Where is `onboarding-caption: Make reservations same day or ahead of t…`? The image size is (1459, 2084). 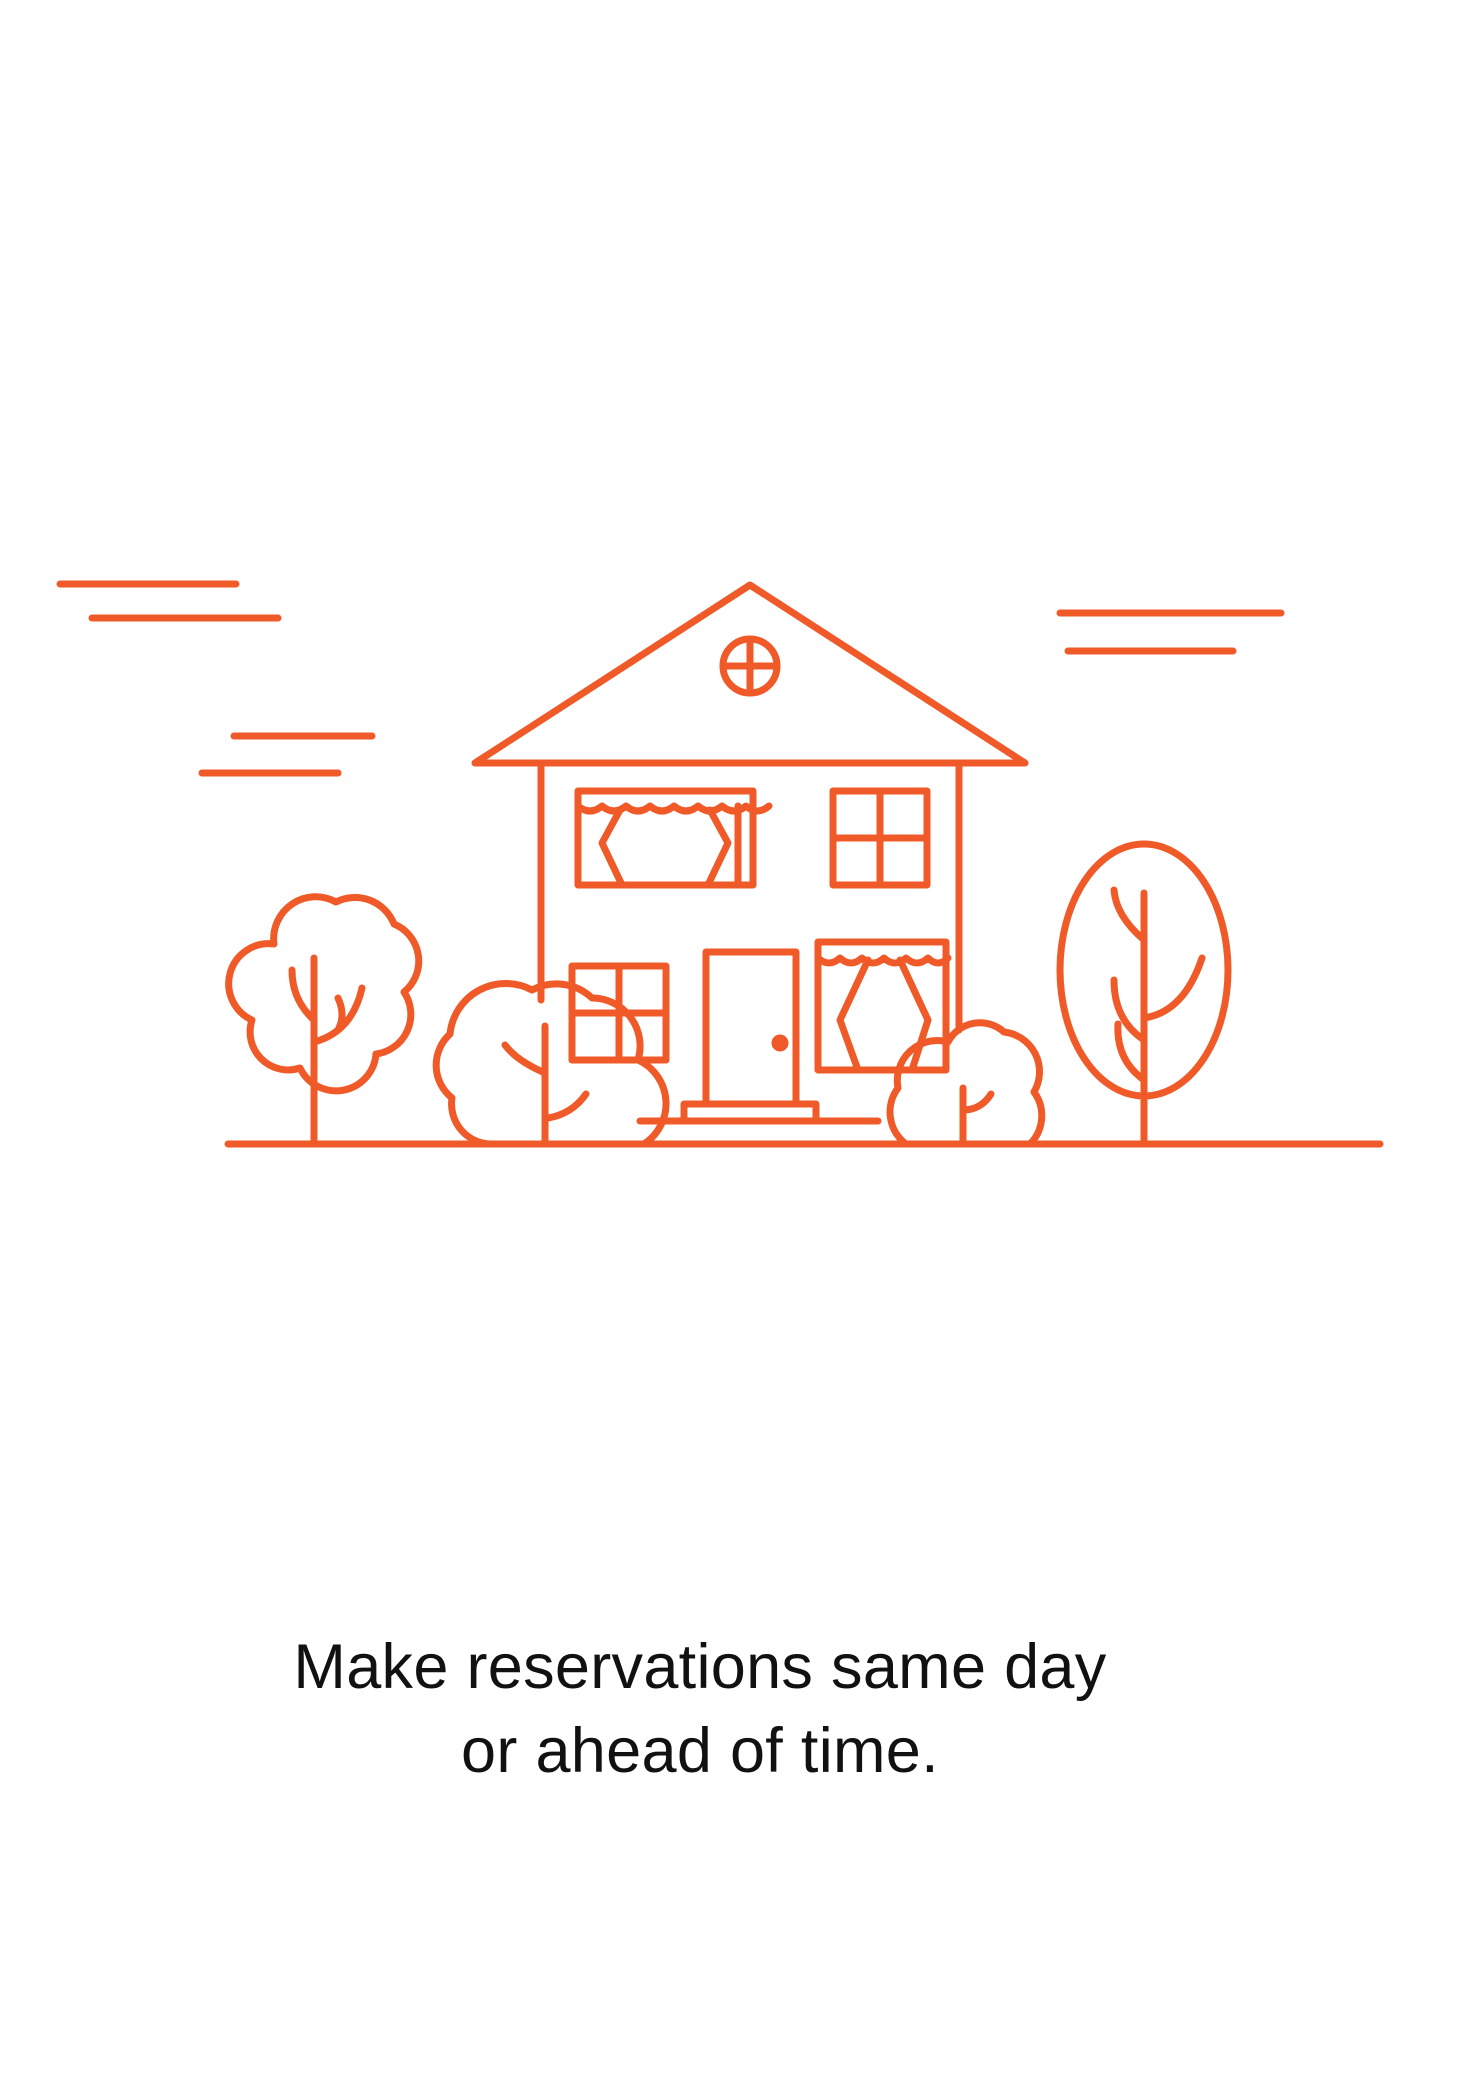
onboarding-caption: Make reservations same day or ahead of t… is located at coordinates (700, 1709).